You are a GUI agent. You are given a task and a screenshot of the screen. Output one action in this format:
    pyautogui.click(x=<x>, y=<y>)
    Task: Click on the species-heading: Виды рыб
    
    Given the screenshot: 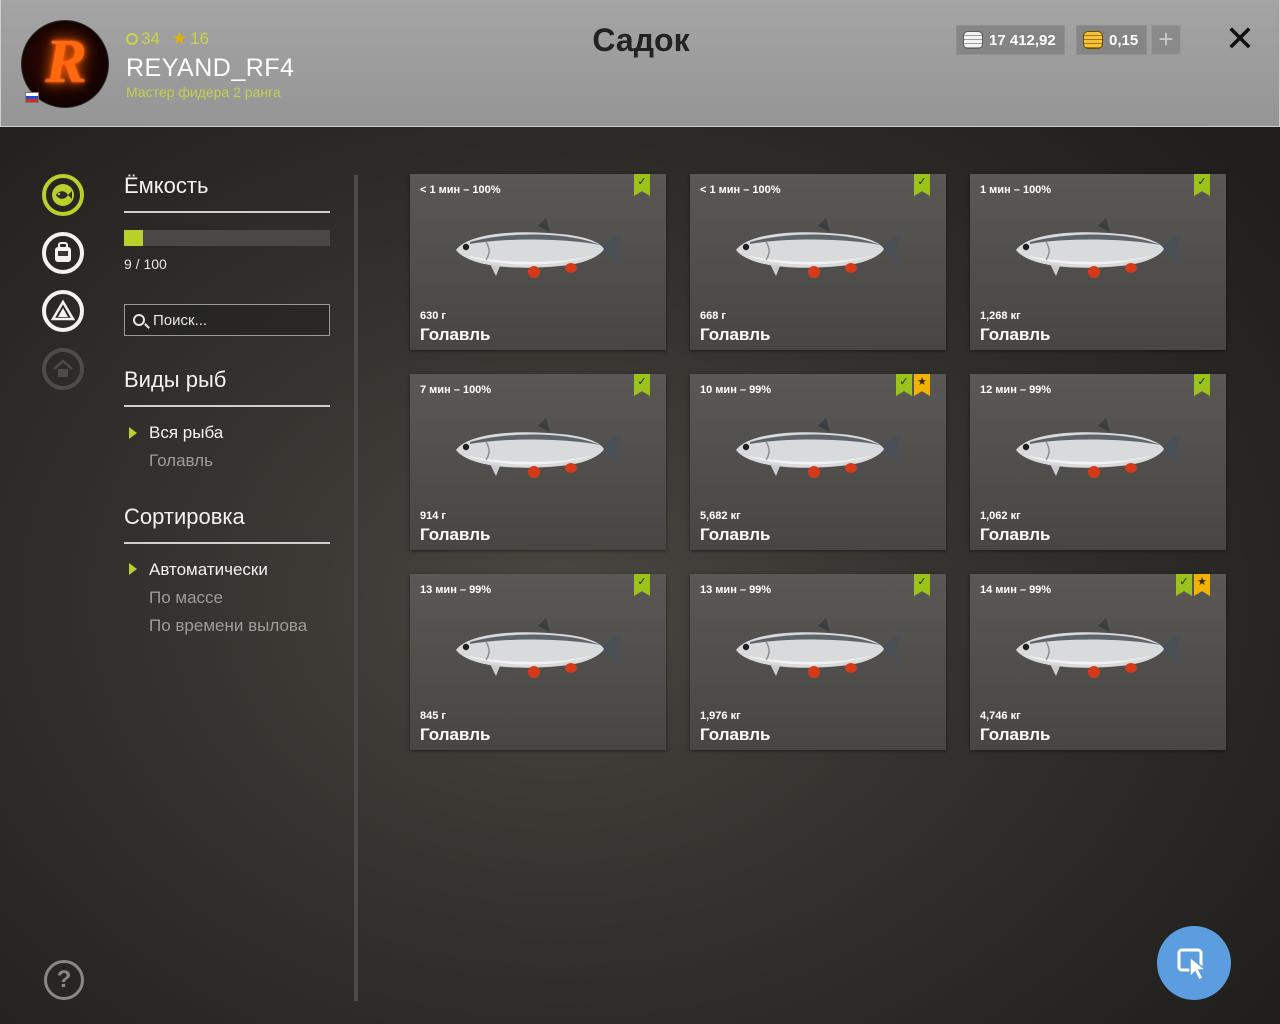 What is the action you would take?
    pyautogui.click(x=175, y=379)
    